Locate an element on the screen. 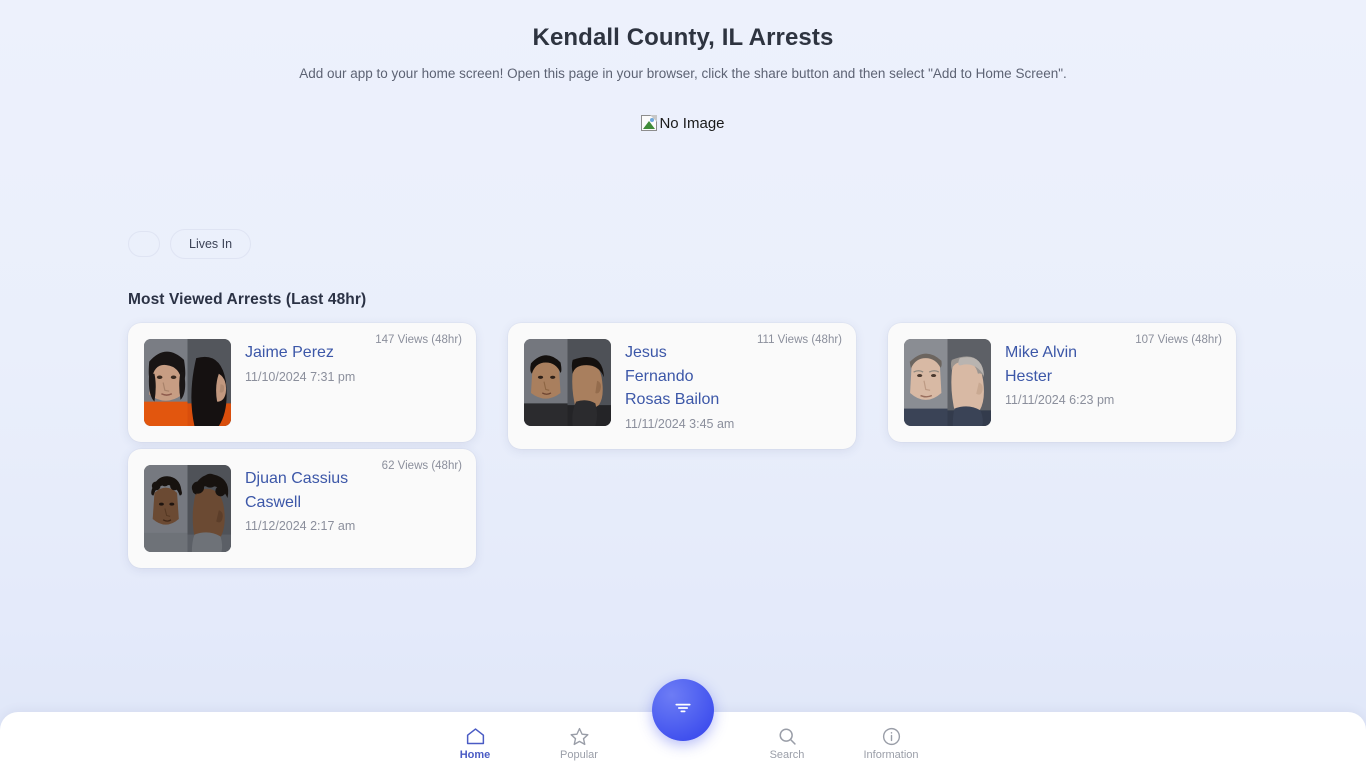 The width and height of the screenshot is (1366, 768). arrest-card-body: Djuan Cassius Caswell 11/12/2024 2:17 am is located at coordinates (352, 508).